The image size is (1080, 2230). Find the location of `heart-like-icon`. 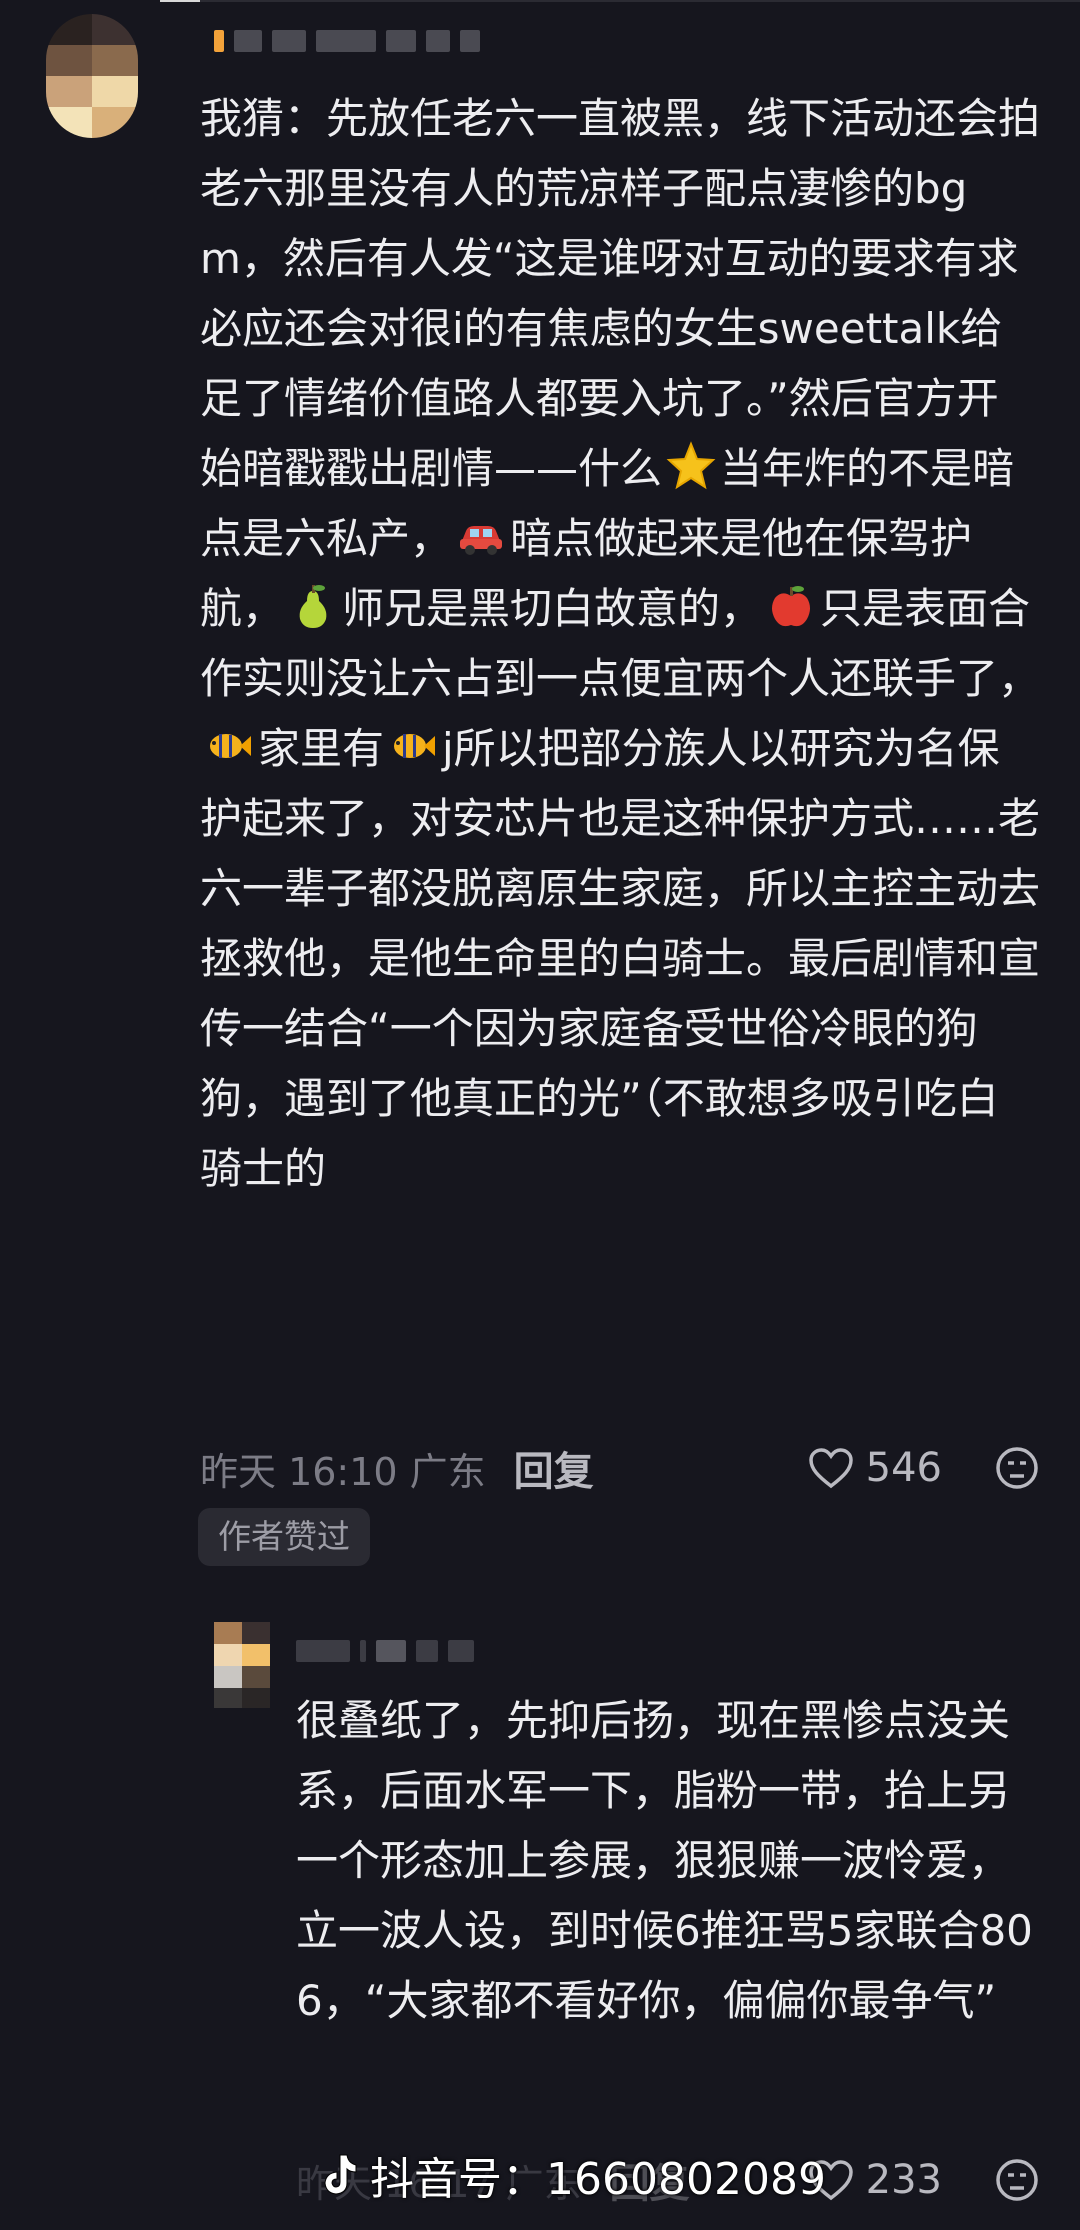

heart-like-icon is located at coordinates (831, 1468).